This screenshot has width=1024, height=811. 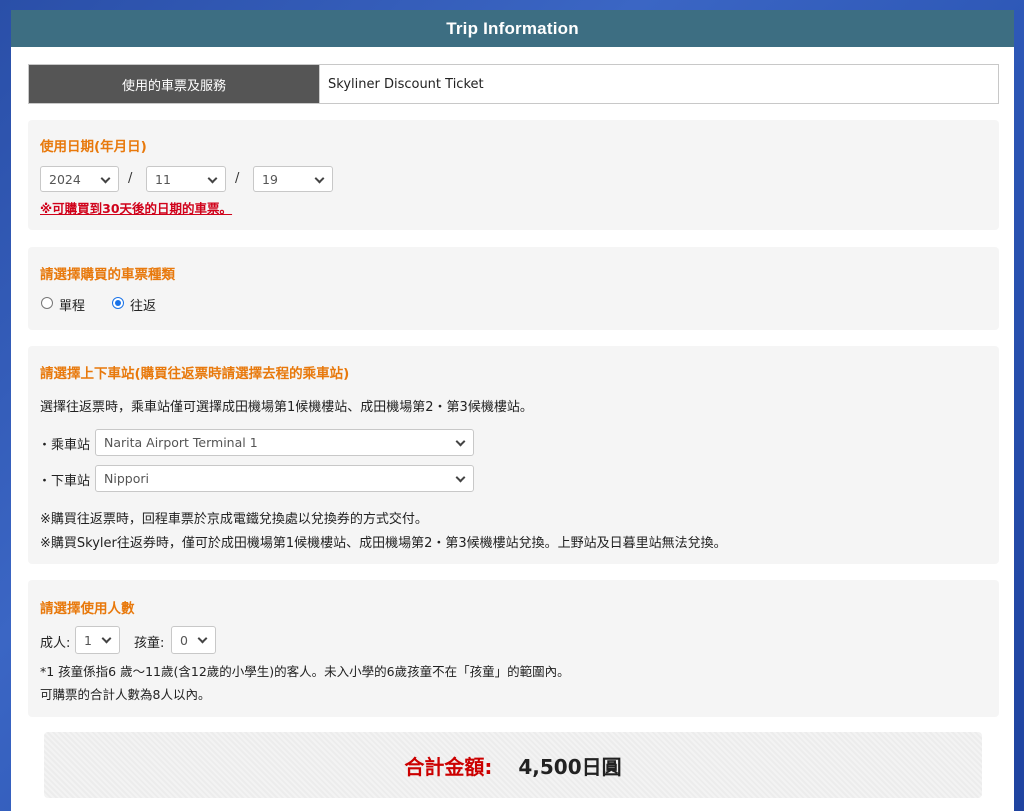 What do you see at coordinates (184, 640) in the screenshot?
I see `child-count-value: 0` at bounding box center [184, 640].